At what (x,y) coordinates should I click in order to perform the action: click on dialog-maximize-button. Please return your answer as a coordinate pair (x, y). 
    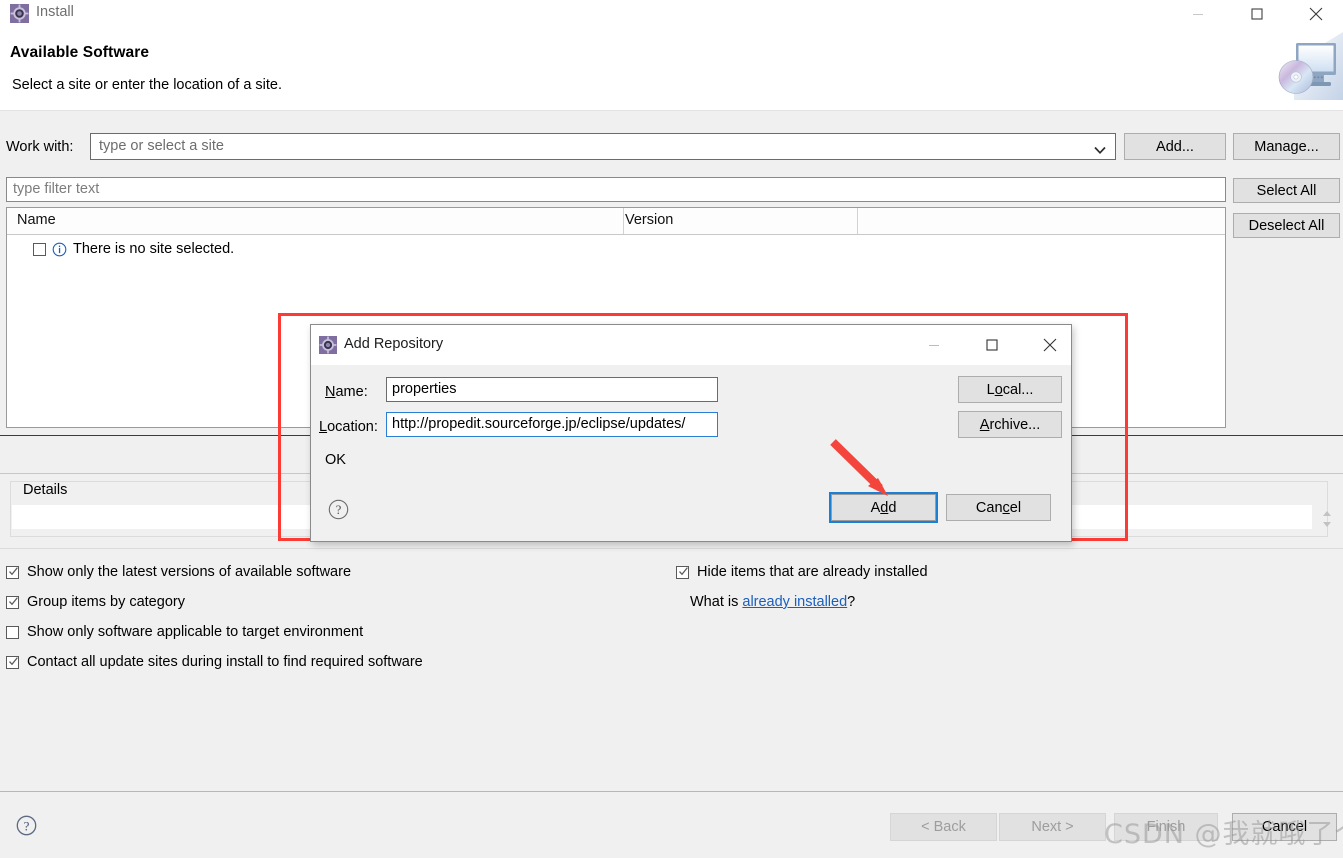
    Looking at the image, I should click on (992, 345).